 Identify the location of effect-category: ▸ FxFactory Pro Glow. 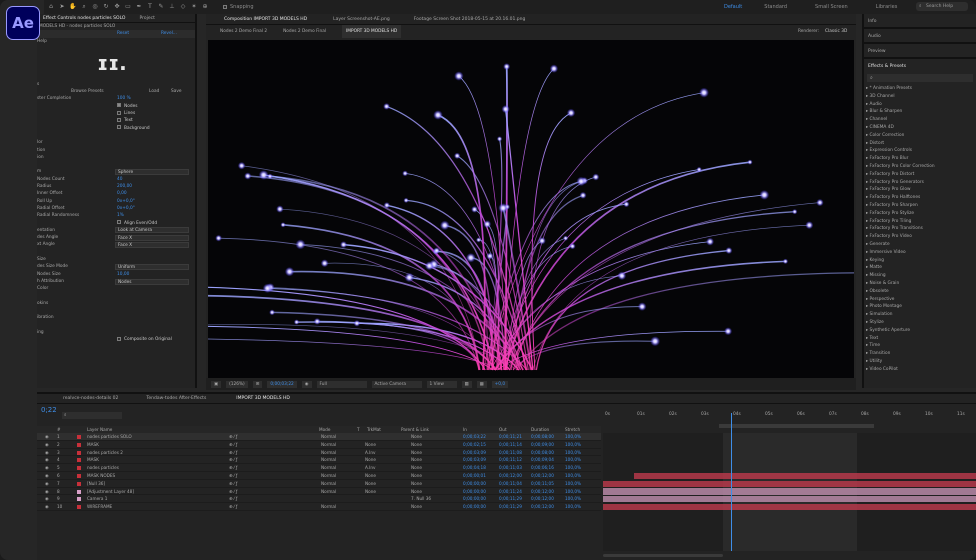
(920, 190).